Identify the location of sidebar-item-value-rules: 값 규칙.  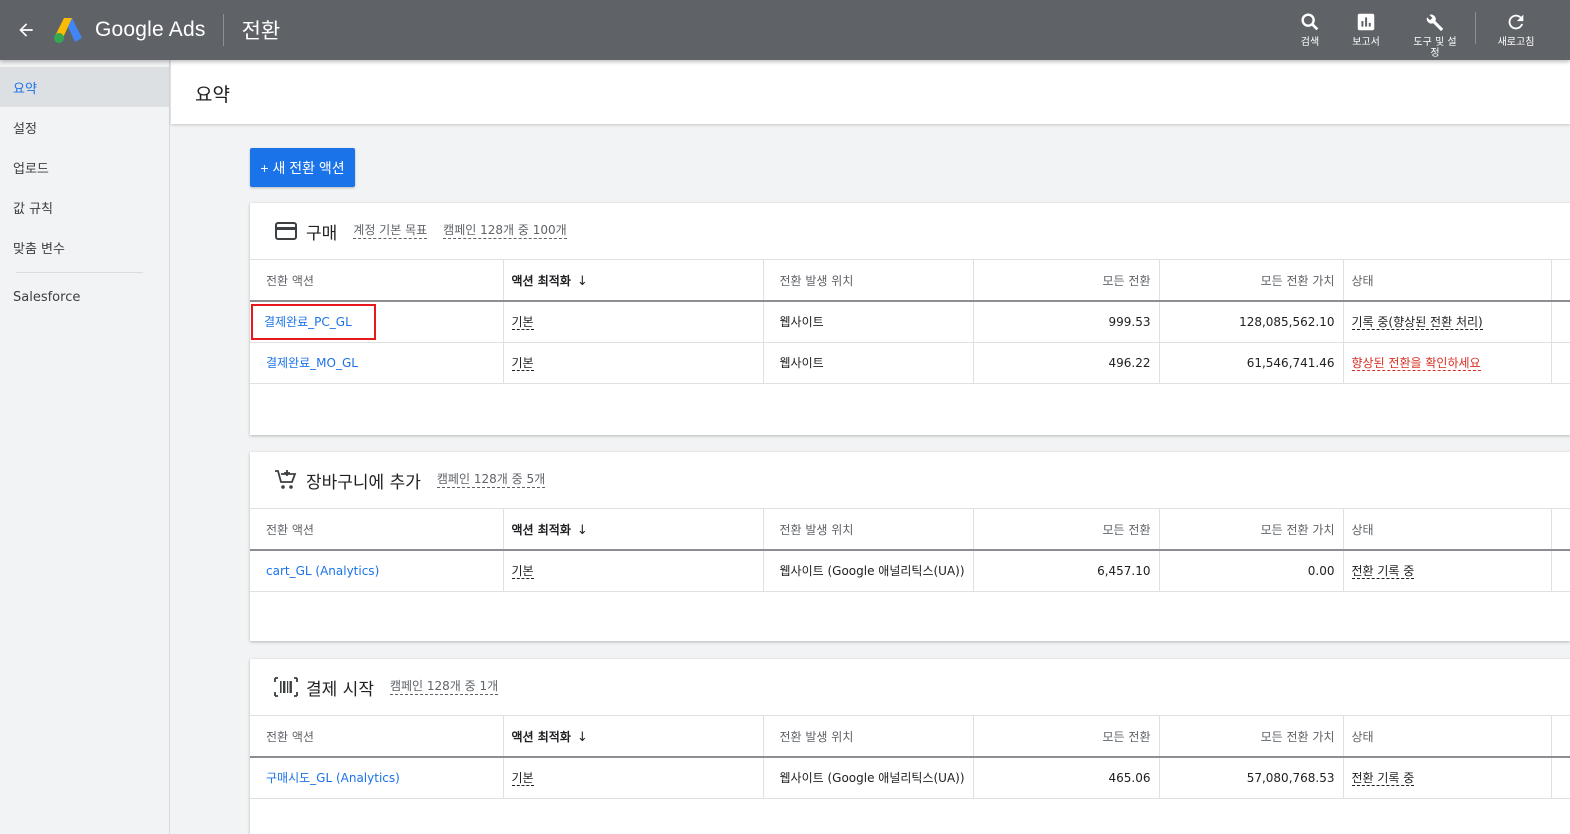
(84, 207).